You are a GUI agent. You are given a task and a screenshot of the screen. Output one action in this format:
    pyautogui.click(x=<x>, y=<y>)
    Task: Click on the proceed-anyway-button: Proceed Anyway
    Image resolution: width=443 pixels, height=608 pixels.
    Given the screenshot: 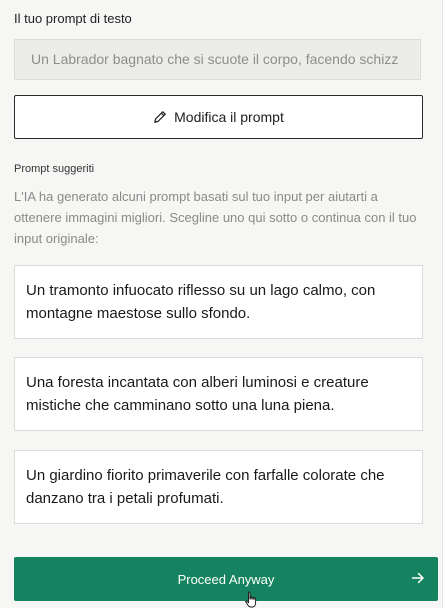 What is the action you would take?
    pyautogui.click(x=226, y=579)
    